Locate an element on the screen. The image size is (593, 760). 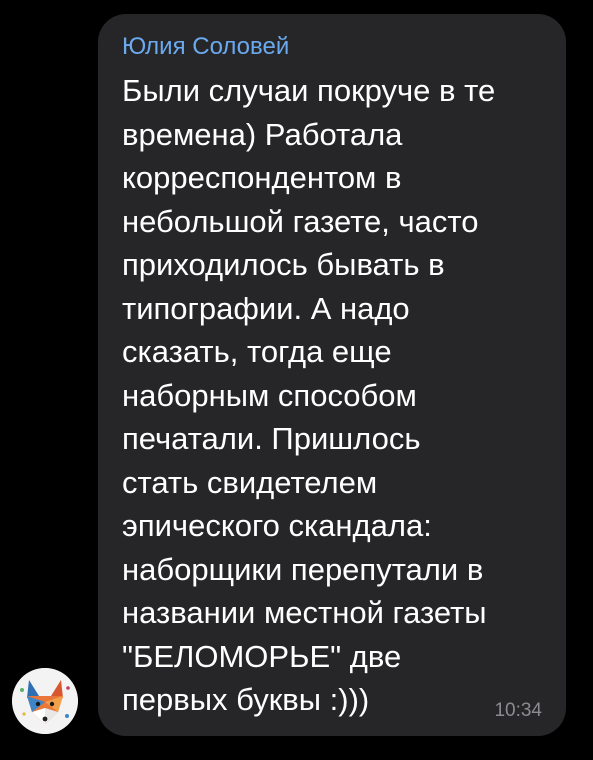
message-line: эпического скандала: is located at coordinates (277, 525).